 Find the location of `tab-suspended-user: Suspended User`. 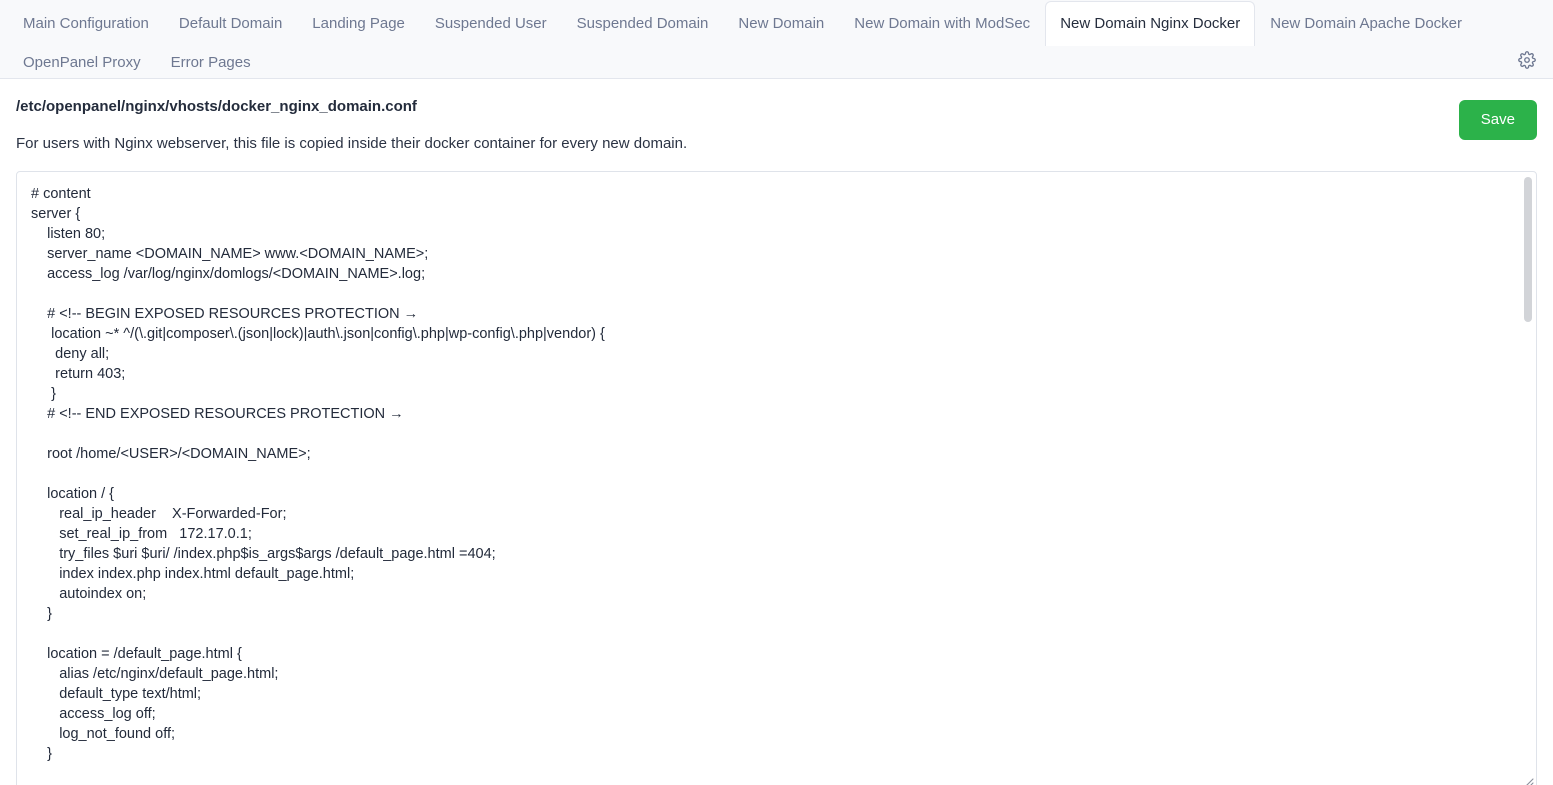

tab-suspended-user: Suspended User is located at coordinates (491, 23).